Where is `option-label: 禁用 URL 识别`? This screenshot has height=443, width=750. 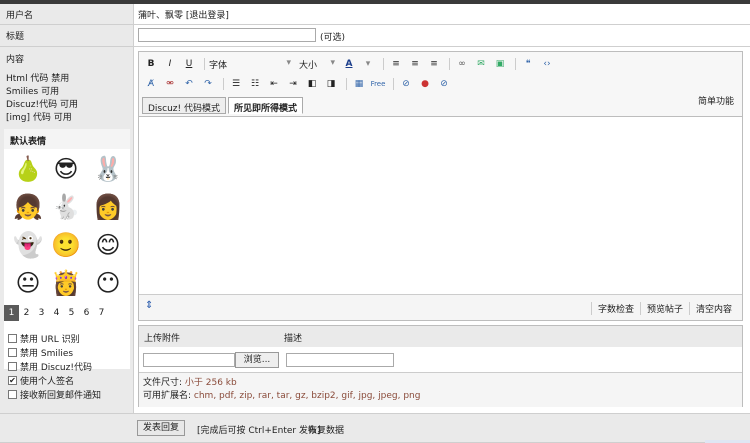
option-label: 禁用 URL 识别 is located at coordinates (50, 340).